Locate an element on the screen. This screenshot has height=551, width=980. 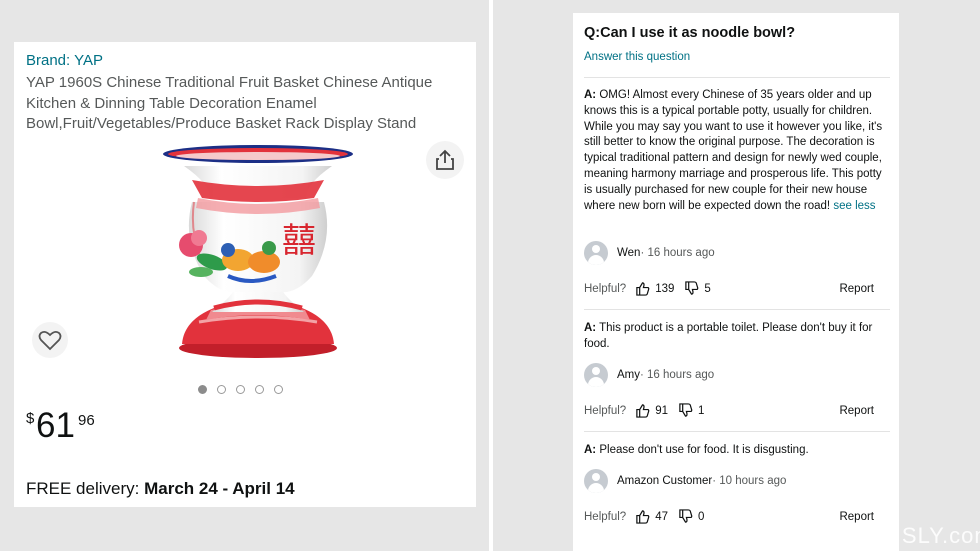
price-currency: $ is located at coordinates (30, 418).